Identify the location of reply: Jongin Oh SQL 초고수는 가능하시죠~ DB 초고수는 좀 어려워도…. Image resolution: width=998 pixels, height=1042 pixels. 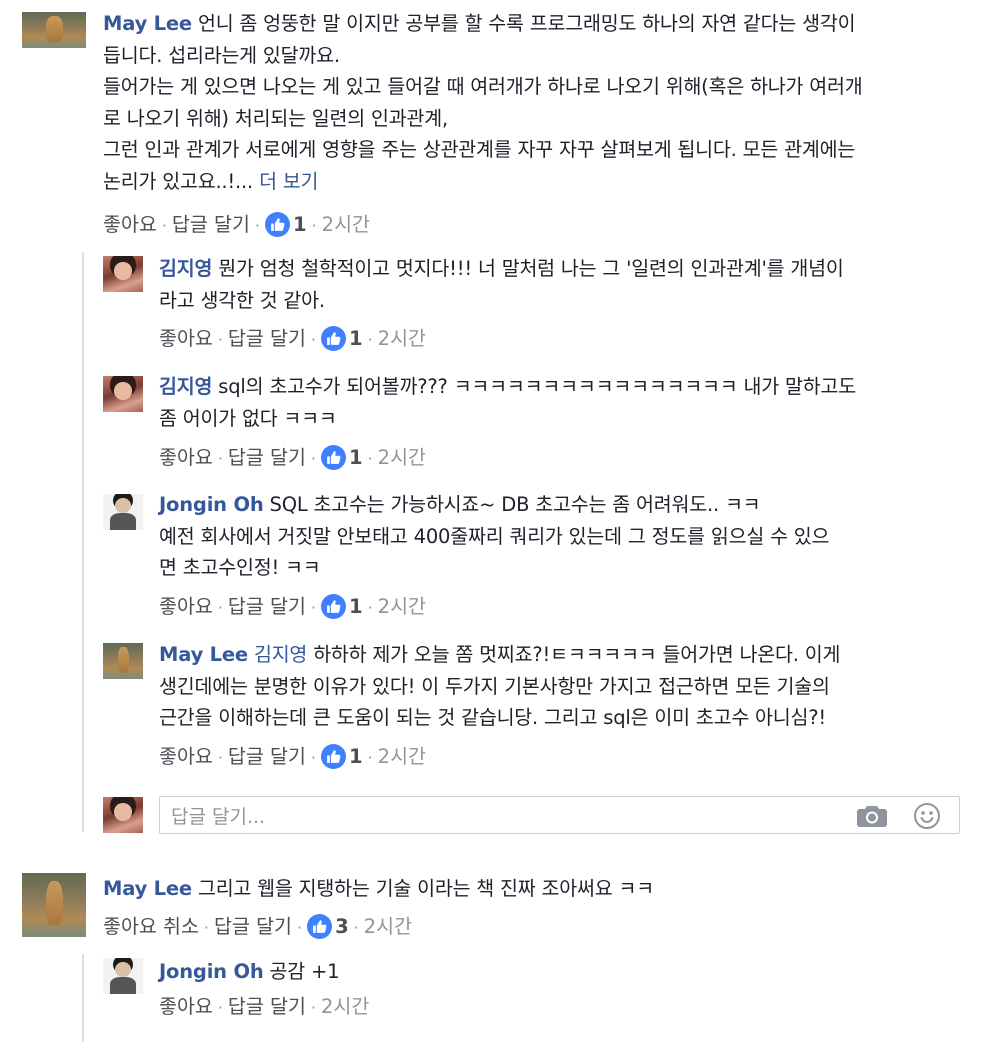
(559, 536).